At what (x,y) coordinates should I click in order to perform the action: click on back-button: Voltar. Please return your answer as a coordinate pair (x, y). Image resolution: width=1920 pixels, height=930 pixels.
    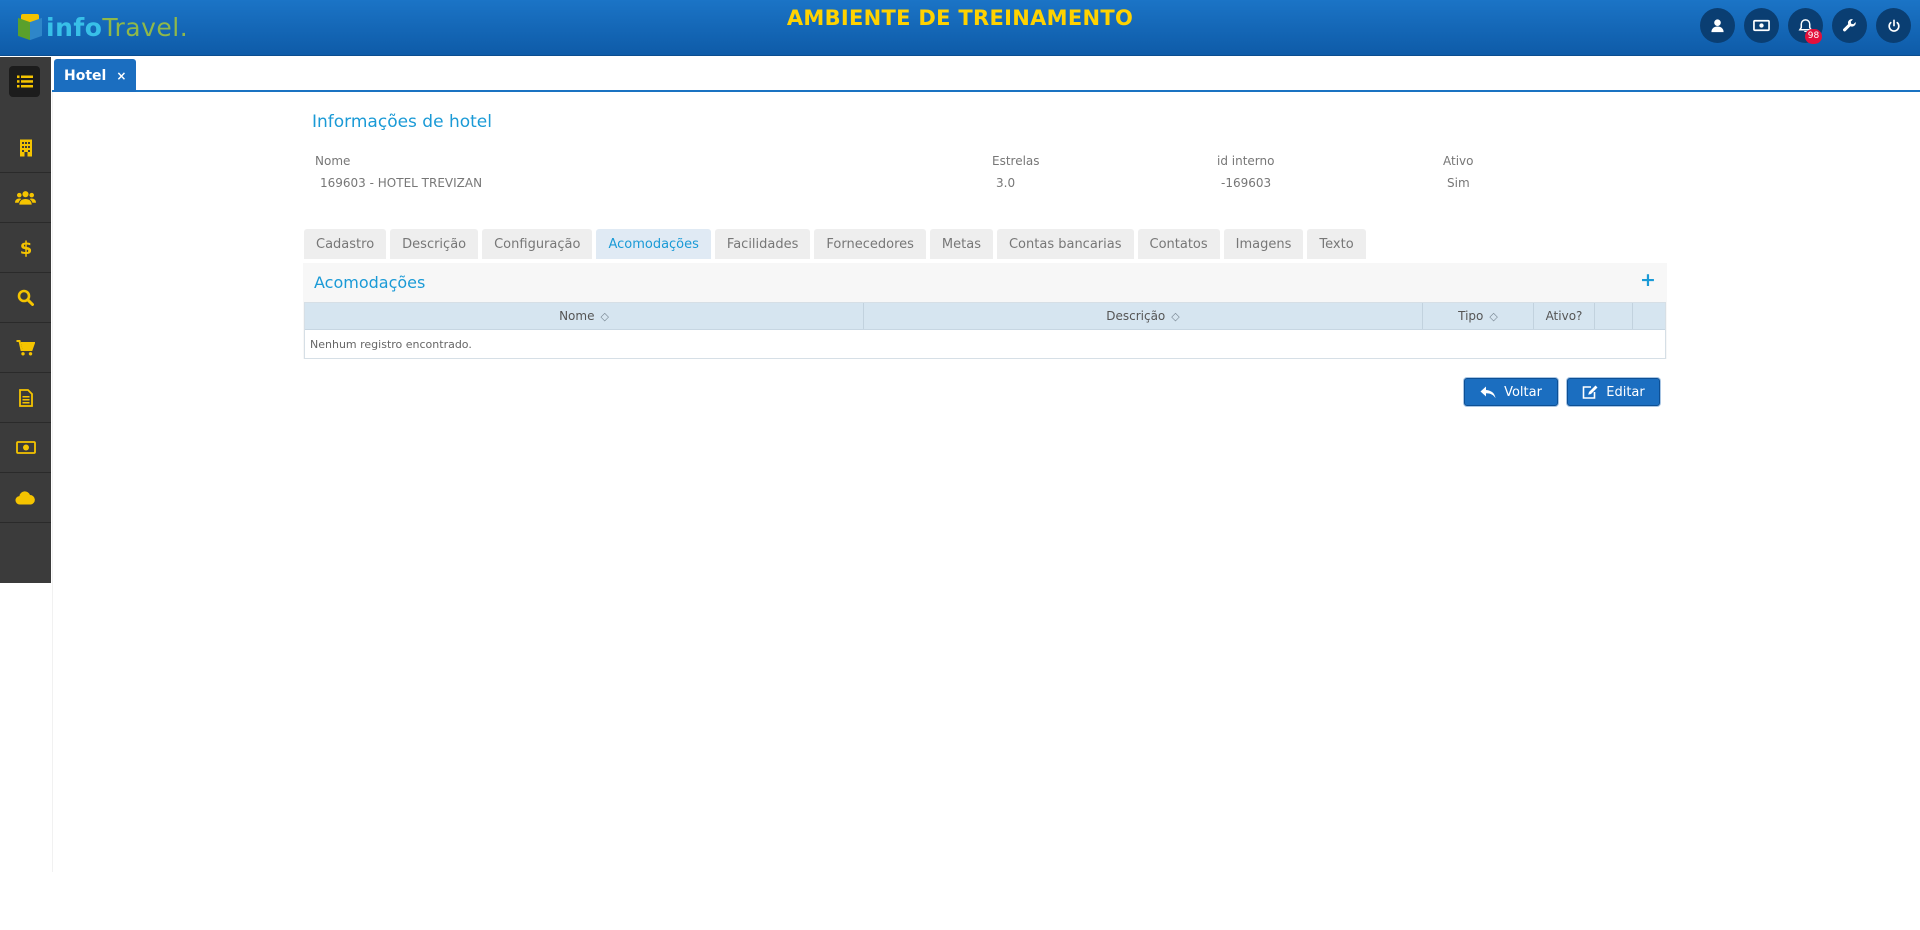
    Looking at the image, I should click on (1511, 392).